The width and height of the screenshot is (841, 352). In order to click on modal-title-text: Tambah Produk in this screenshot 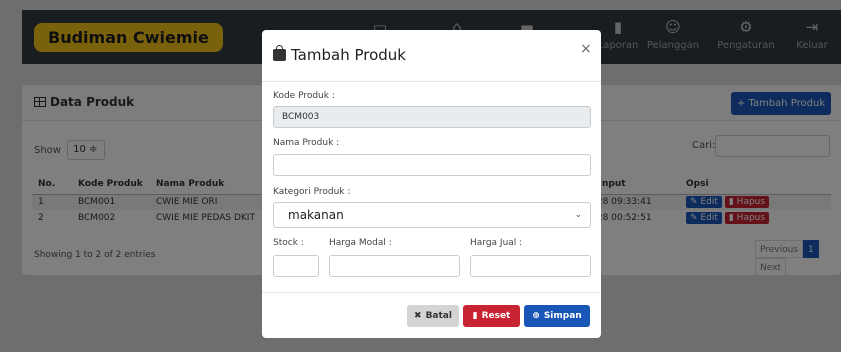, I will do `click(348, 55)`.